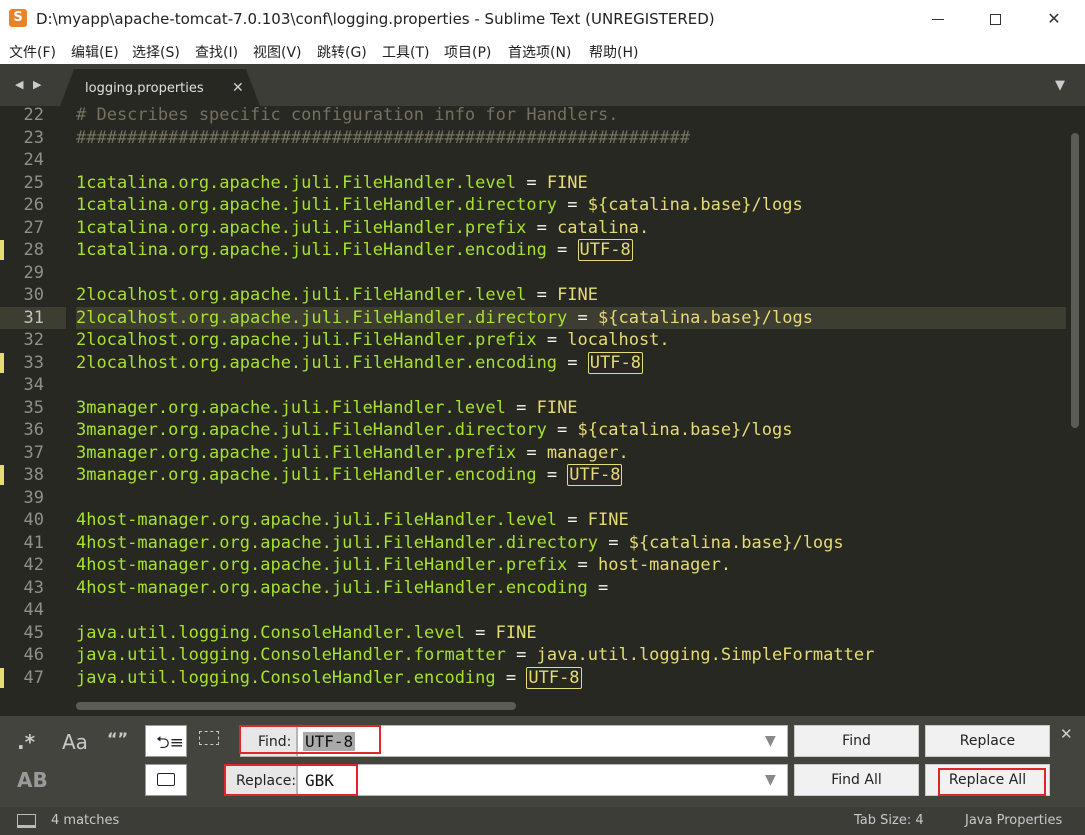  Describe the element at coordinates (542, 780) in the screenshot. I see `replace-input: GBK ▼` at that location.